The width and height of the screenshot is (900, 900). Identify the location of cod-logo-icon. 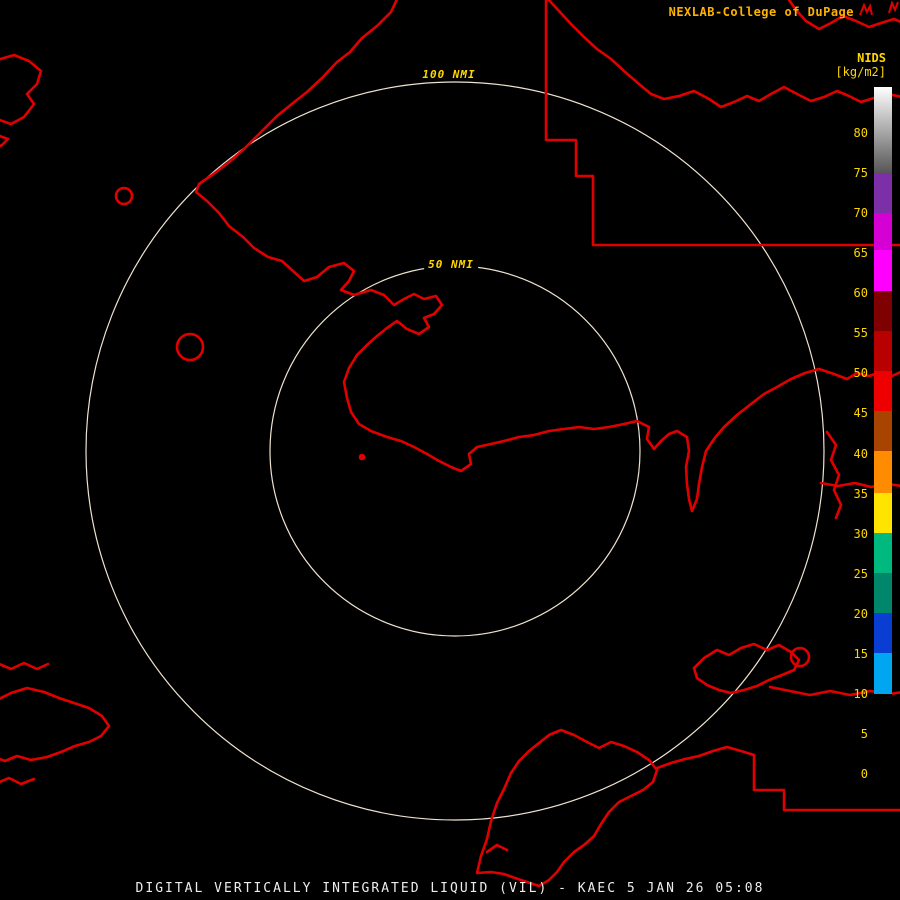
(866, 12).